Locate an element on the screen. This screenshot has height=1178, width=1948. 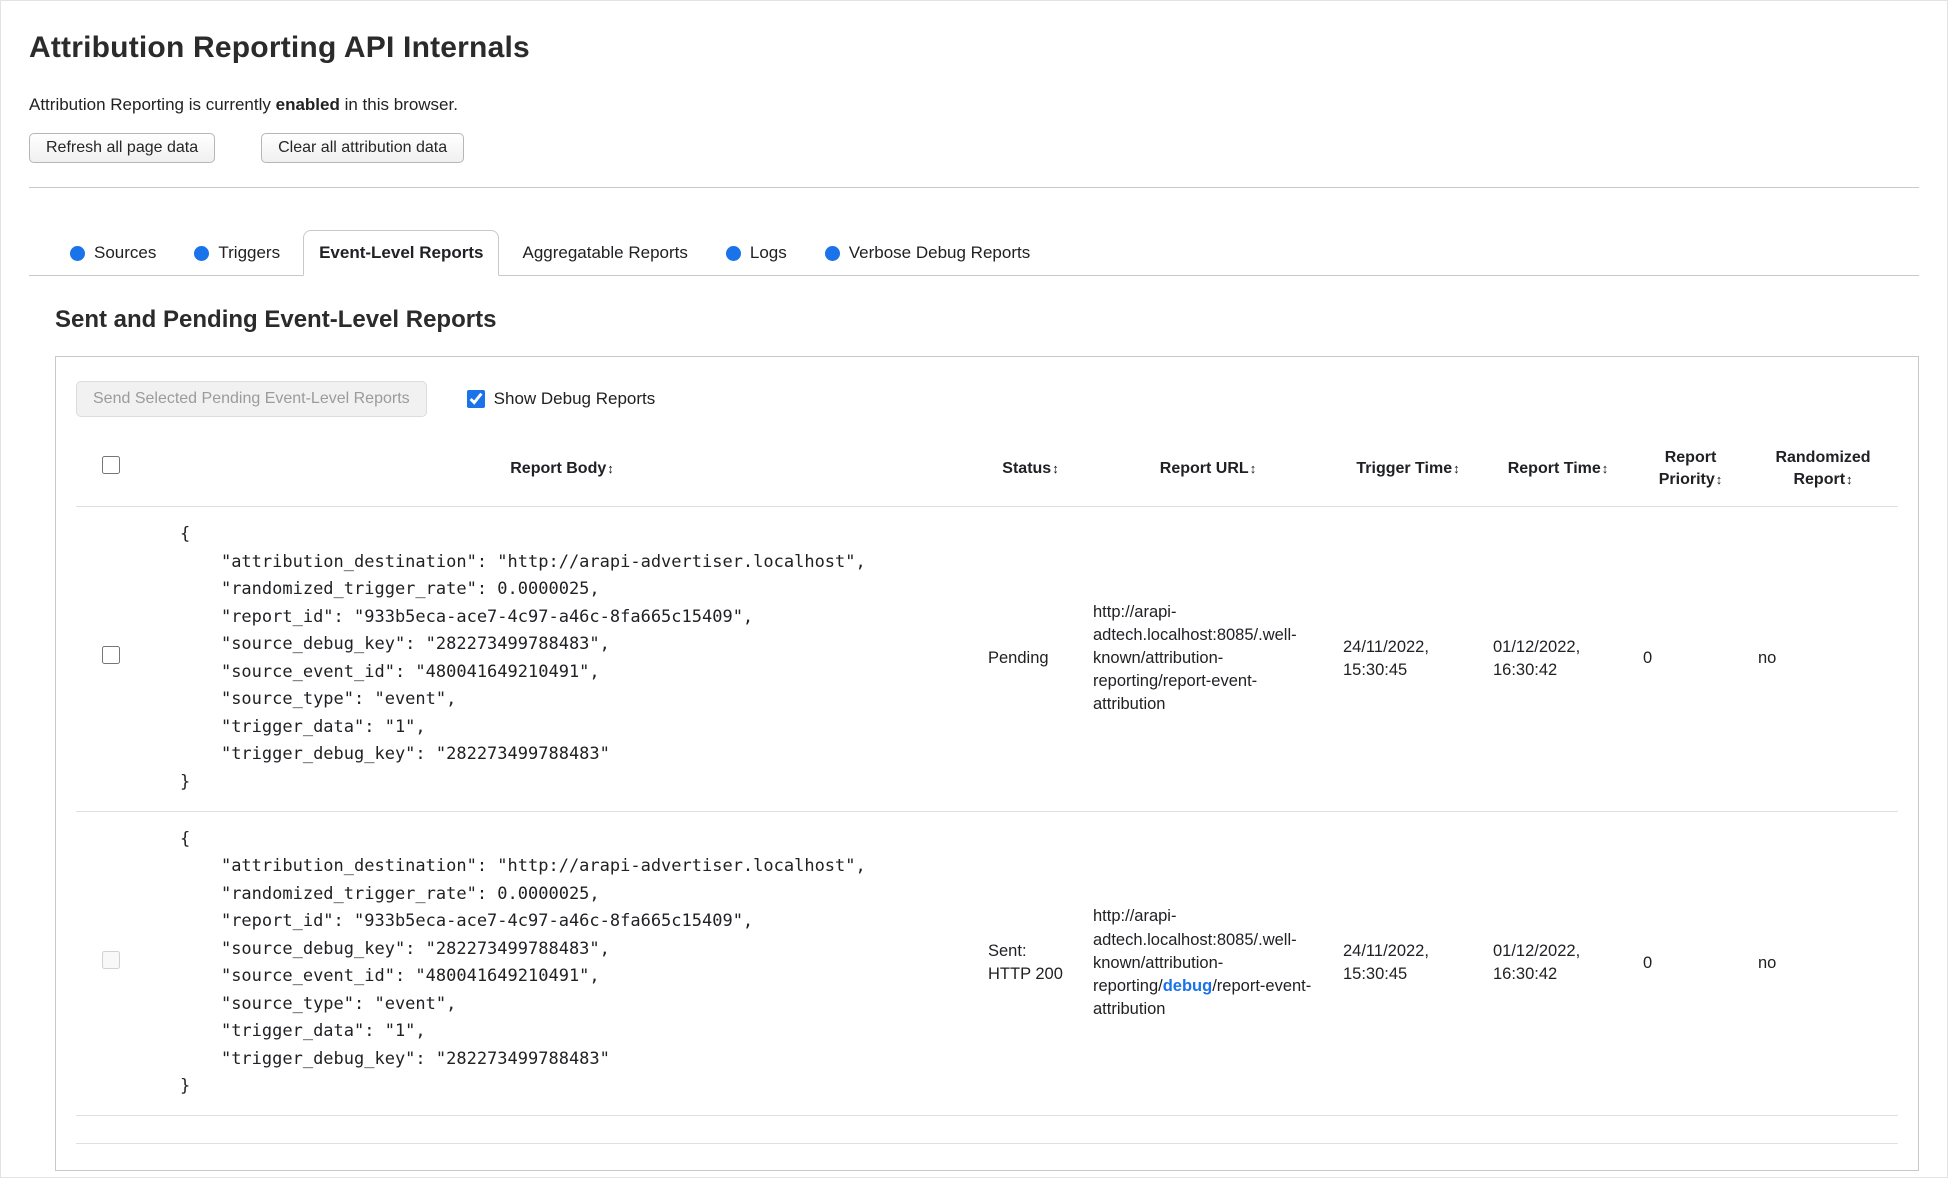
tab-label: Aggregatable Reports is located at coordinates (605, 252).